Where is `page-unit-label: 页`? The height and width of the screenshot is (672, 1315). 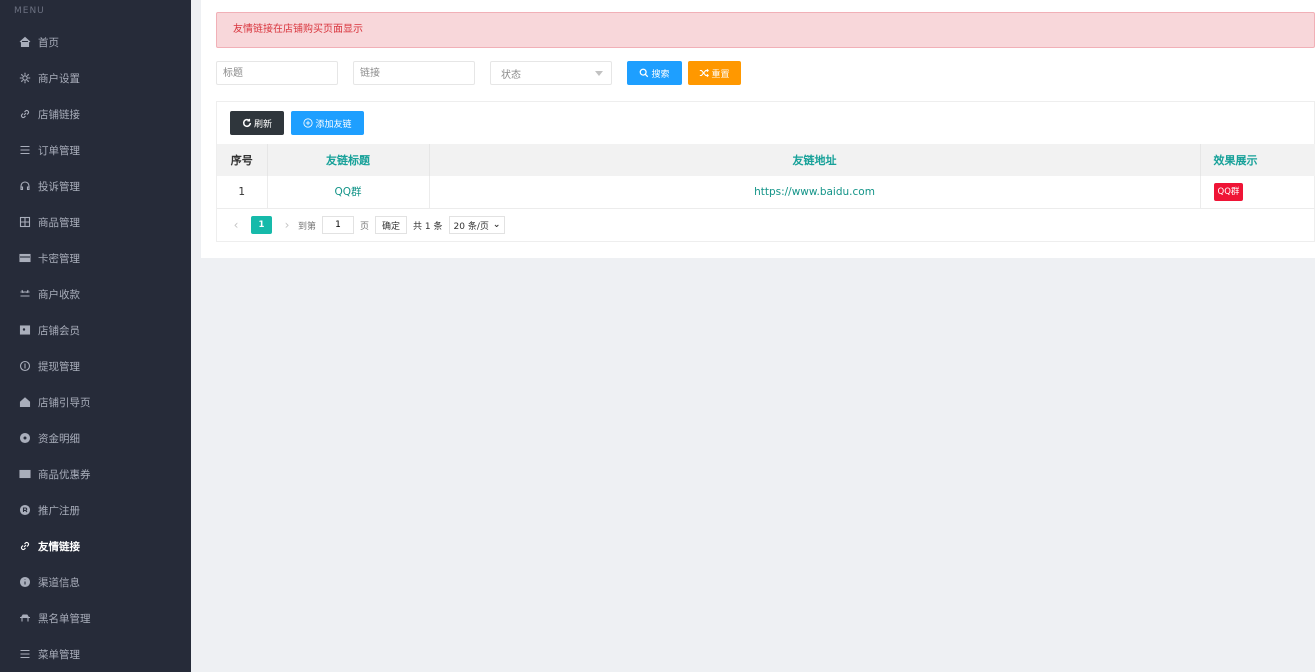 page-unit-label: 页 is located at coordinates (365, 226).